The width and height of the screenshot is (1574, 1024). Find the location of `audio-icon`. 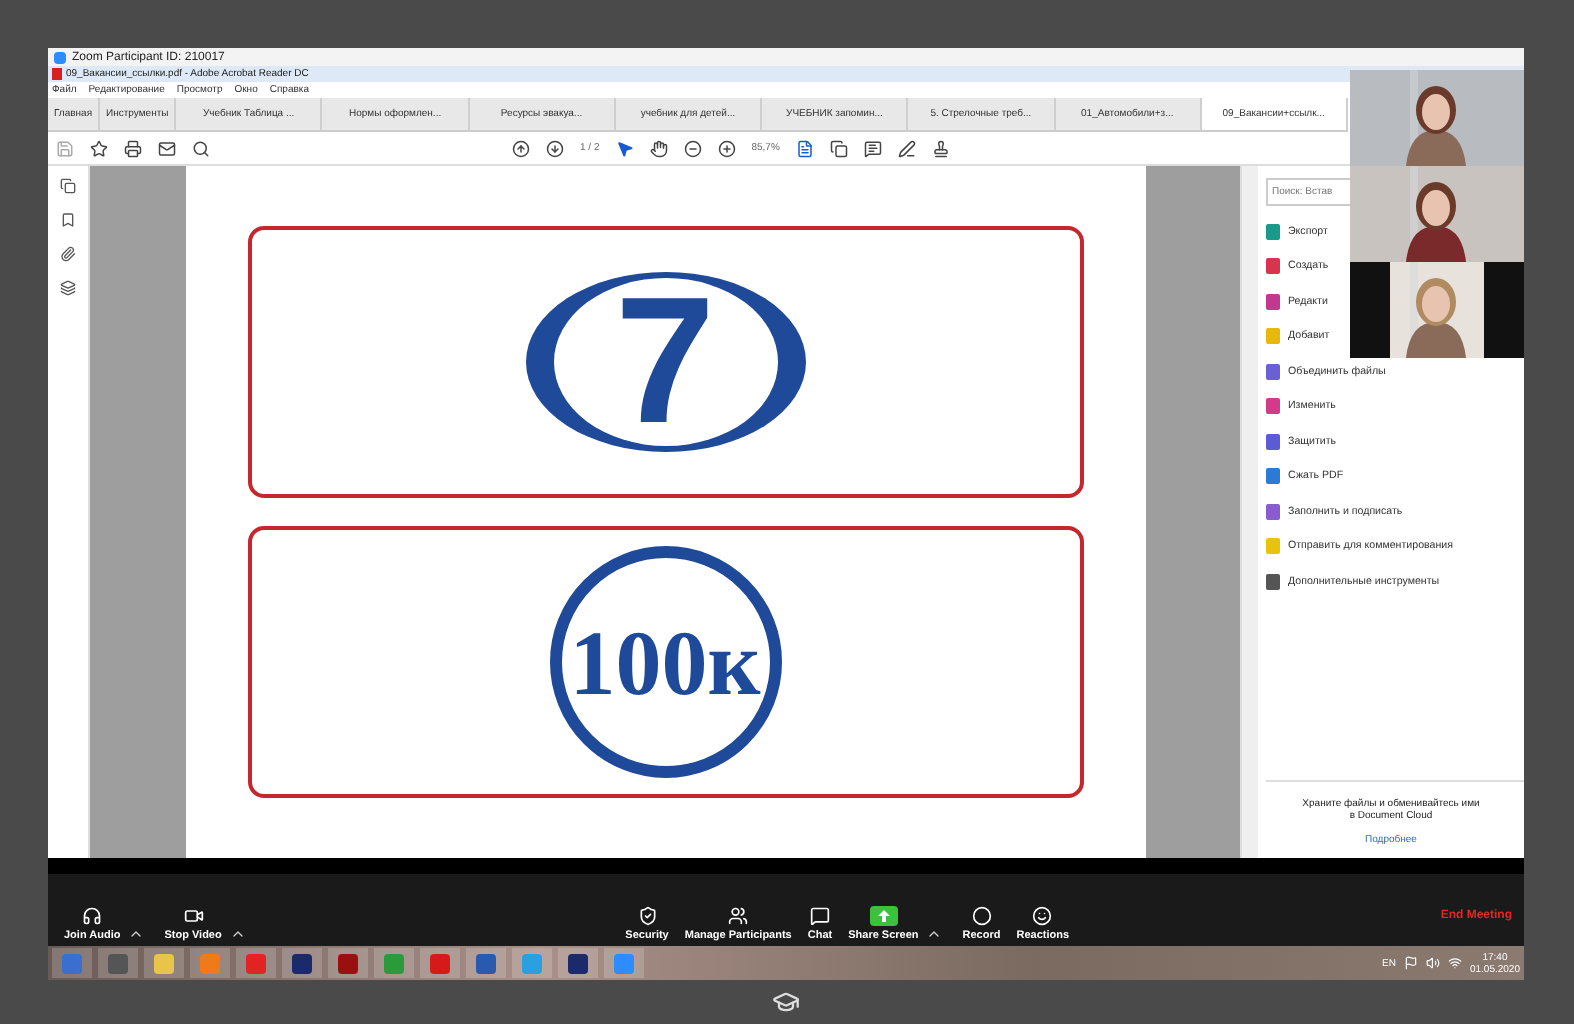

audio-icon is located at coordinates (92, 916).